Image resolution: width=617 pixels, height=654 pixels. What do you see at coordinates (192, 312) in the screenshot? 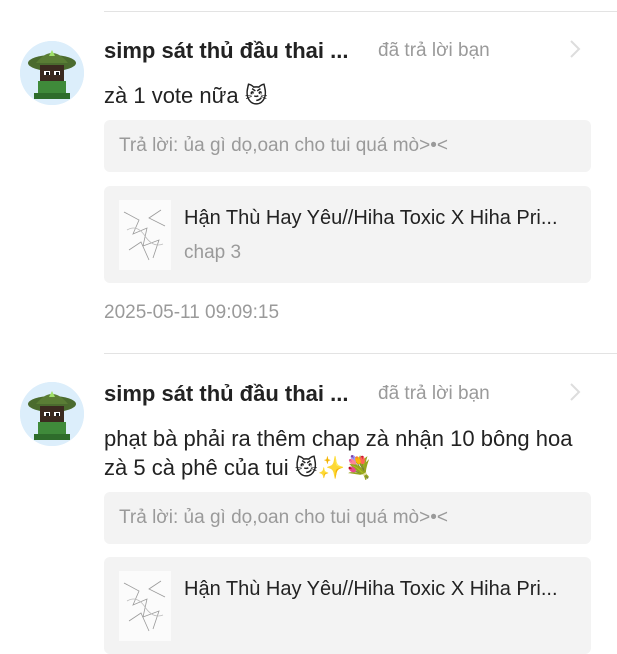
I see `timestamp: 2025-05-11 09:09:15` at bounding box center [192, 312].